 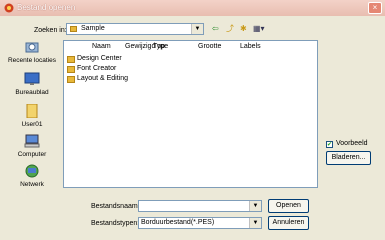 What do you see at coordinates (178, 222) in the screenshot?
I see `filetype-value: Borduurbestand(*.PES)` at bounding box center [178, 222].